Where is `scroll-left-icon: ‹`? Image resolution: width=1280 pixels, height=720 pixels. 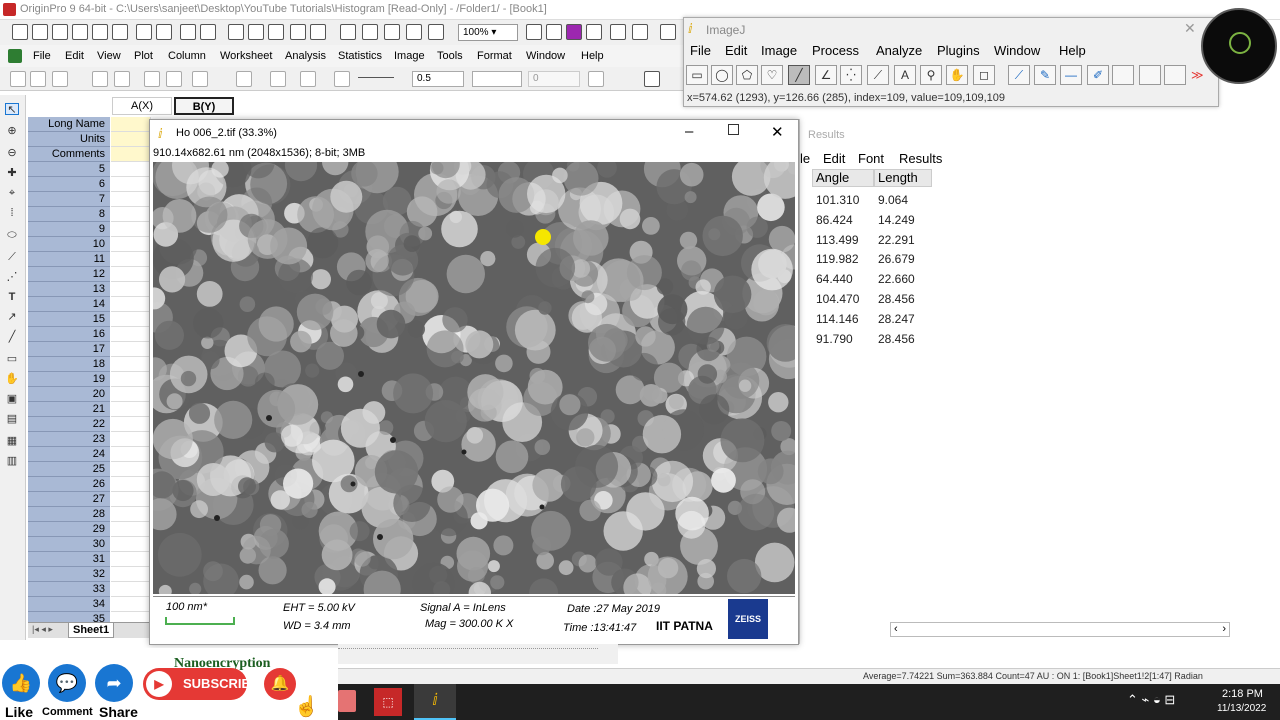 scroll-left-icon: ‹ is located at coordinates (896, 629).